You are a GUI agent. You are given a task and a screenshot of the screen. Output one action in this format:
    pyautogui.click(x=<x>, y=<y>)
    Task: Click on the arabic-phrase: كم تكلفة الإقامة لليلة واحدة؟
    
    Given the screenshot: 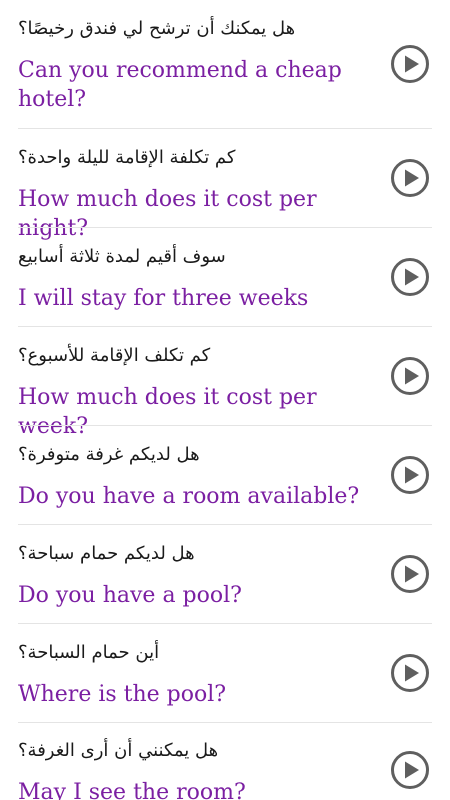 What is the action you would take?
    pyautogui.click(x=127, y=157)
    